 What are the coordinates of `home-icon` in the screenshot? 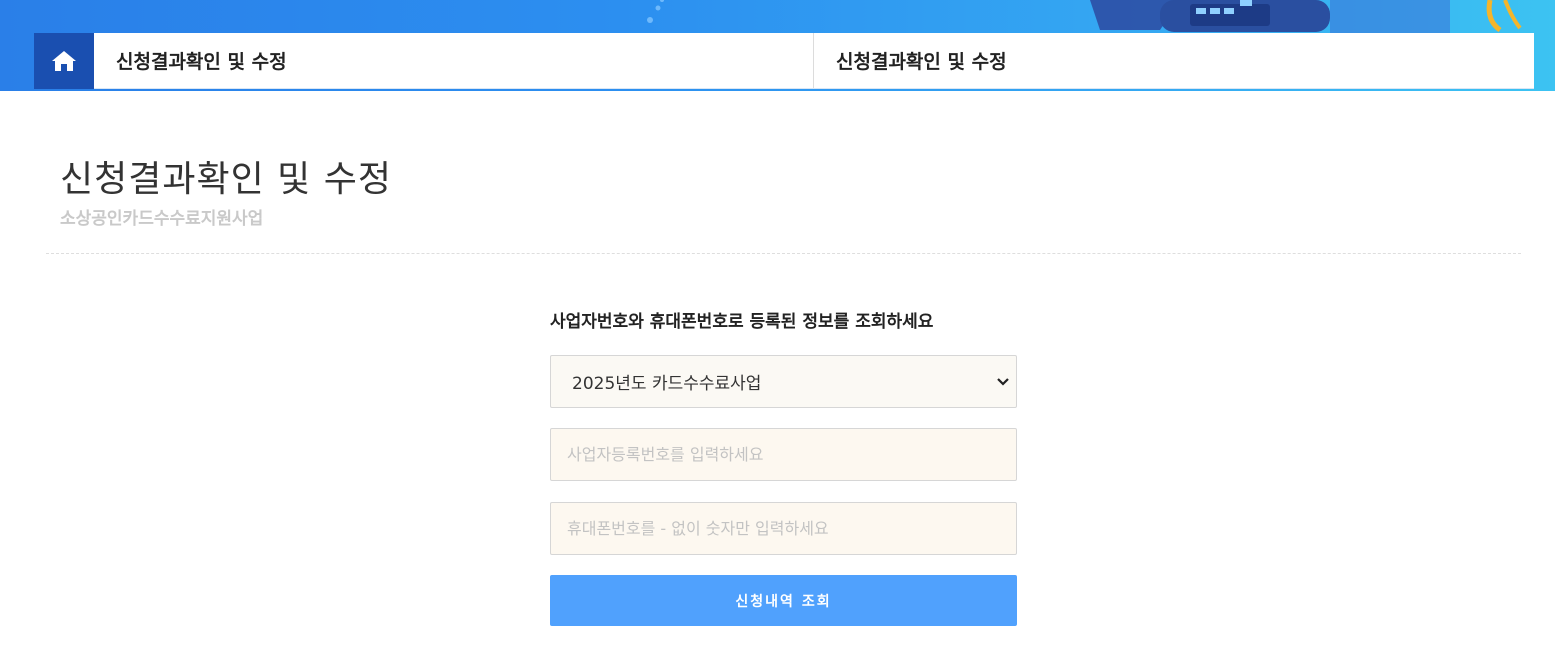 It's located at (64, 61).